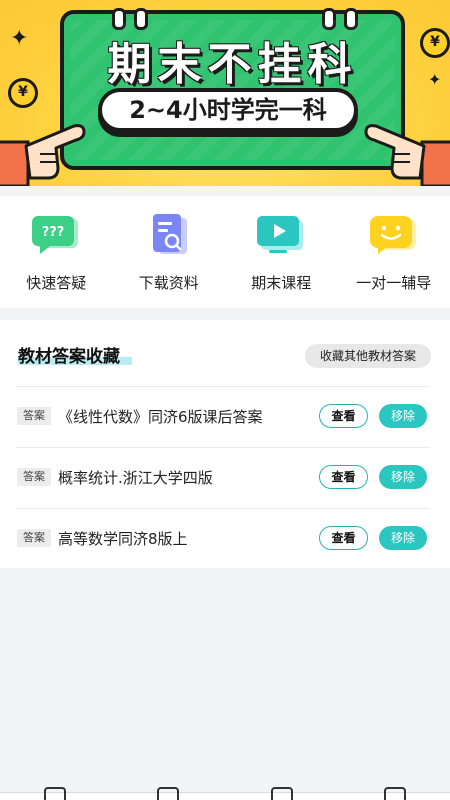 The image size is (450, 800). Describe the element at coordinates (56, 283) in the screenshot. I see `quick-nav-label: 快速答疑` at that location.